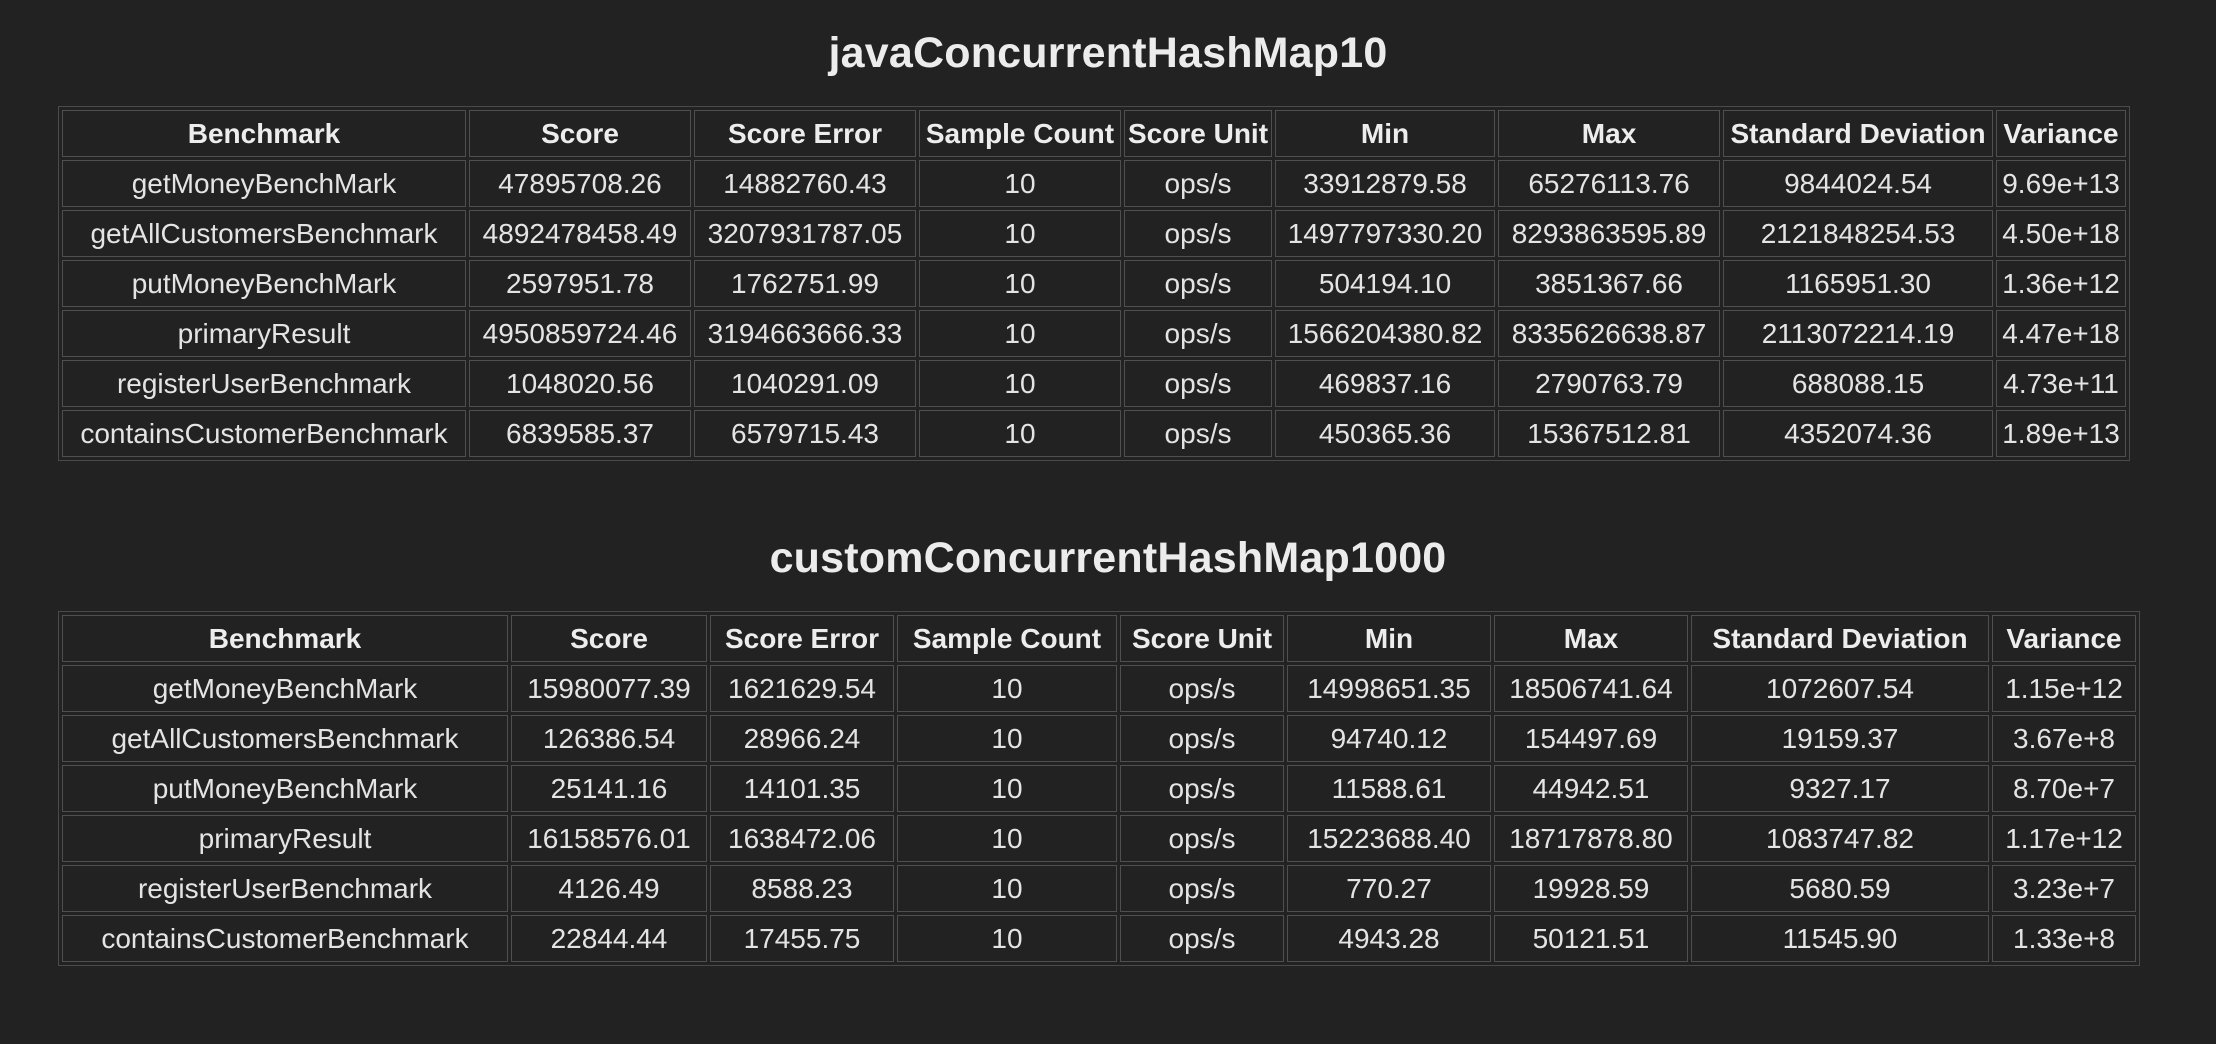  What do you see at coordinates (609, 788) in the screenshot?
I see `table-cell: 25141.16` at bounding box center [609, 788].